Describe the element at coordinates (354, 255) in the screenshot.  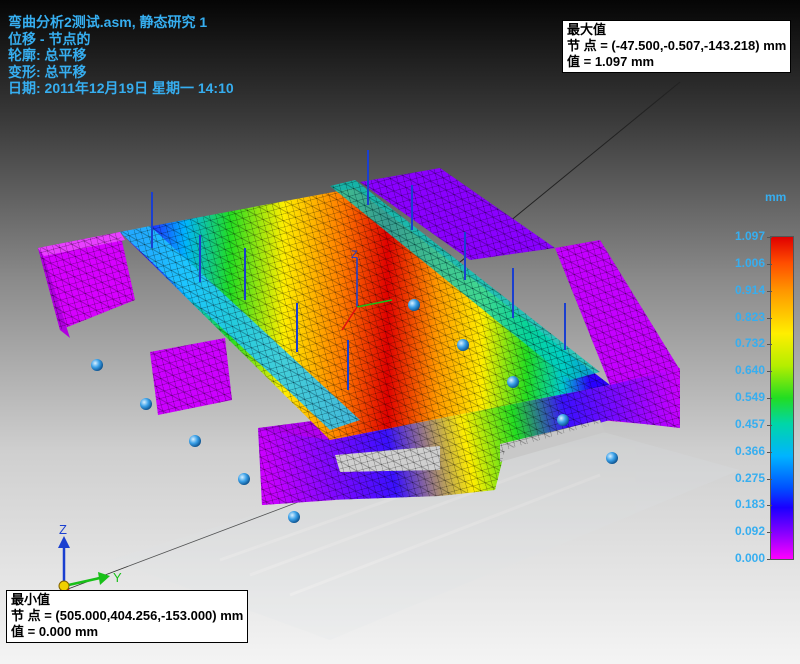
I see `model-axis-z-label: Z` at that location.